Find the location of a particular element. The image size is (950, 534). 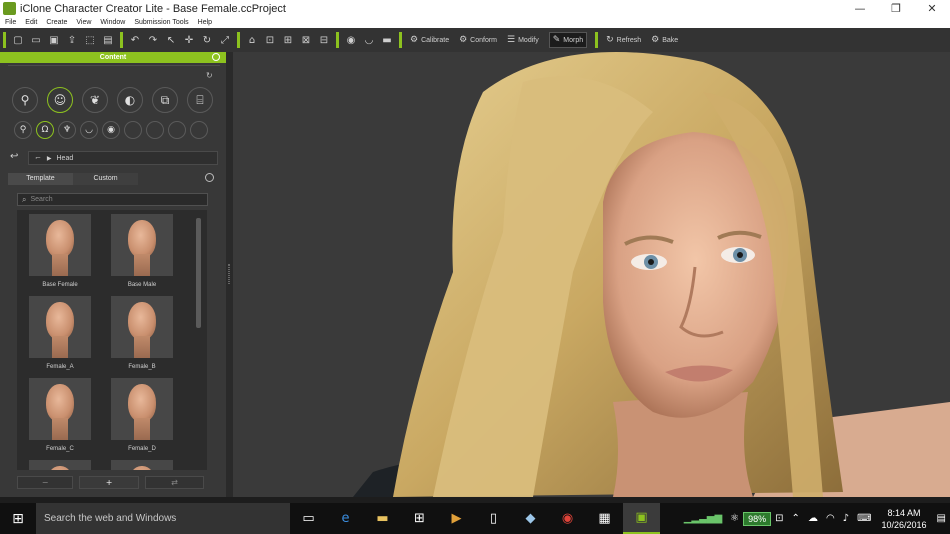

paint-icon: ▦ is located at coordinates (604, 518).